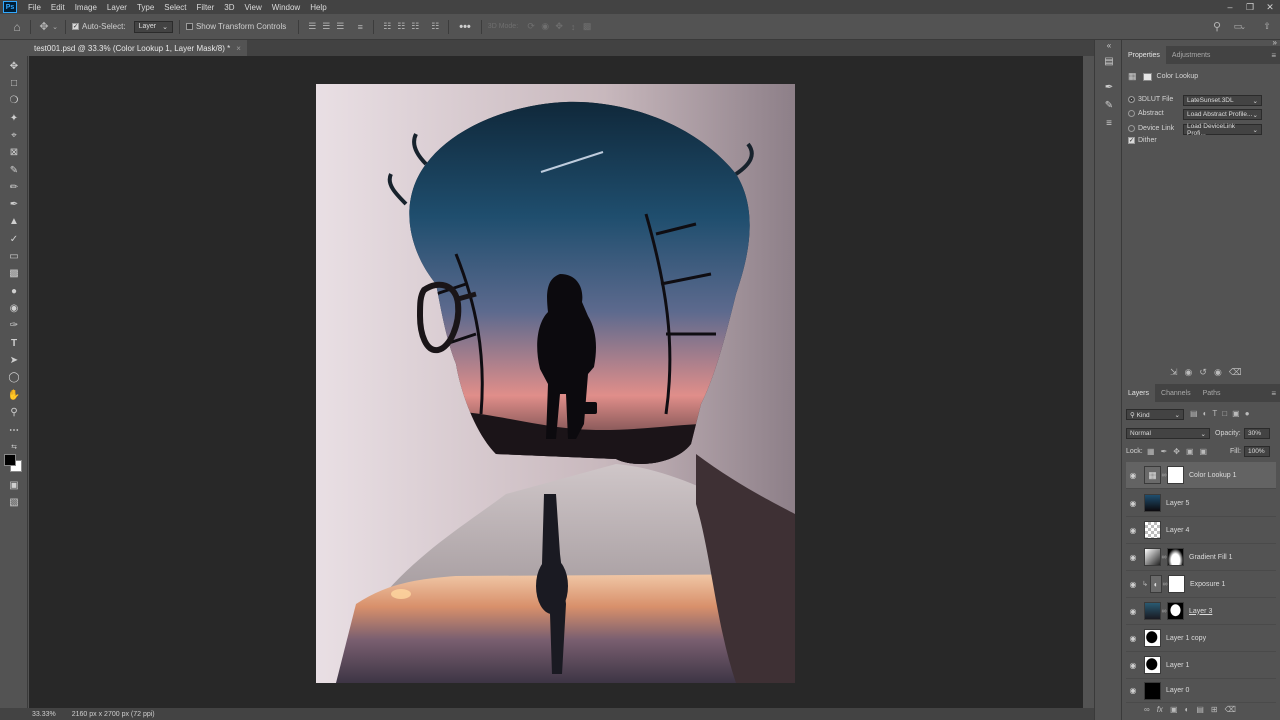  I want to click on link-layers-icon: ∞, so click(1147, 709).